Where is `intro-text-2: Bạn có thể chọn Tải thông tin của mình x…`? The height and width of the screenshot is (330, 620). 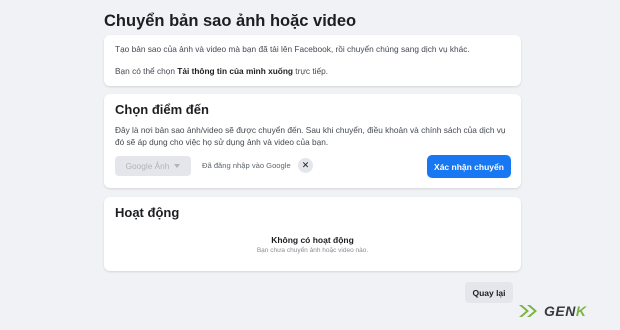 intro-text-2: Bạn có thể chọn Tải thông tin của mình x… is located at coordinates (312, 71).